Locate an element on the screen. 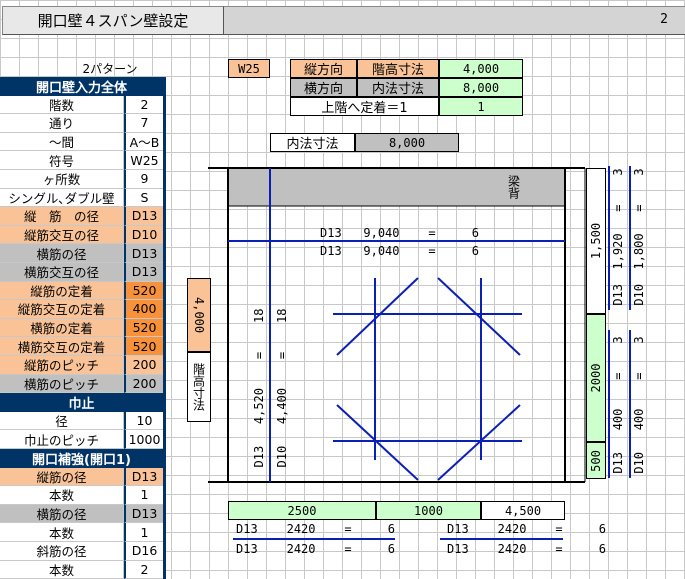  bottom-right-bar-label-1: D13 2420 = 6 is located at coordinates (526, 529).